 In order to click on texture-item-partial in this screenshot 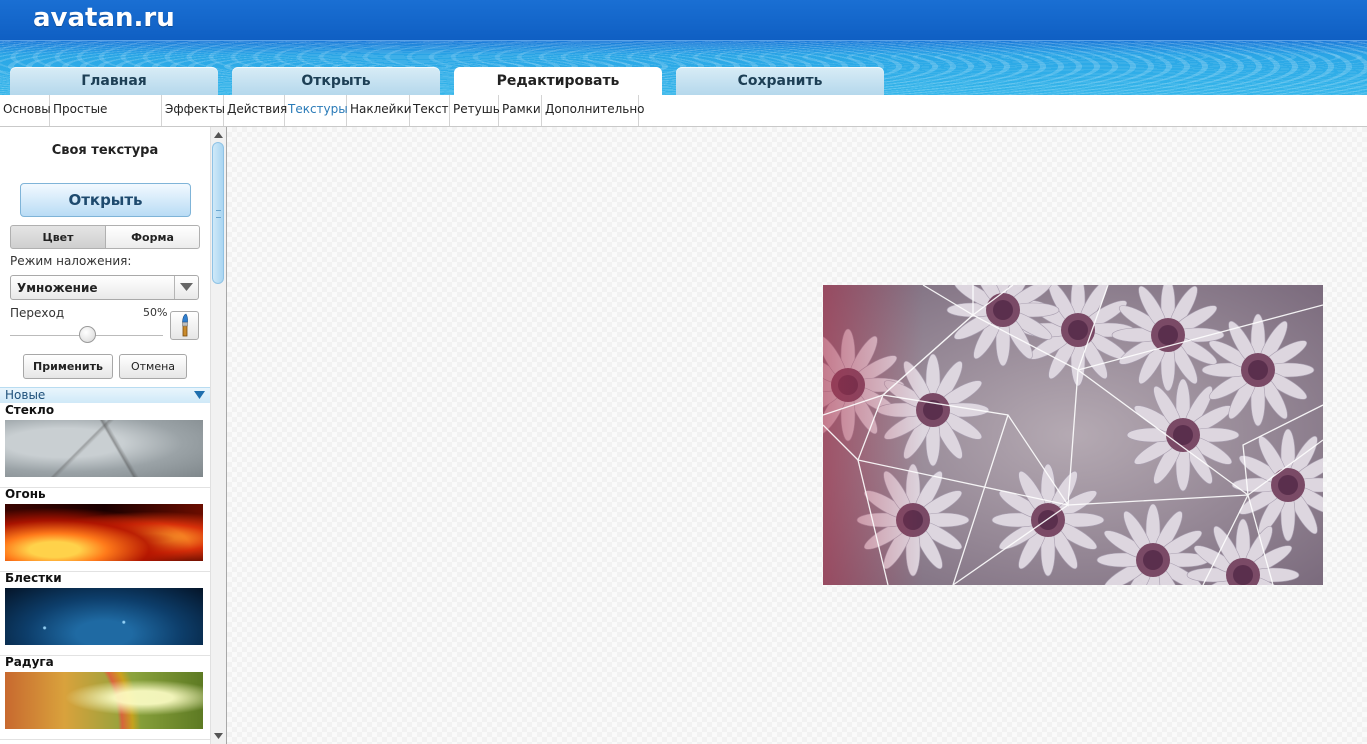, I will do `click(105, 741)`.